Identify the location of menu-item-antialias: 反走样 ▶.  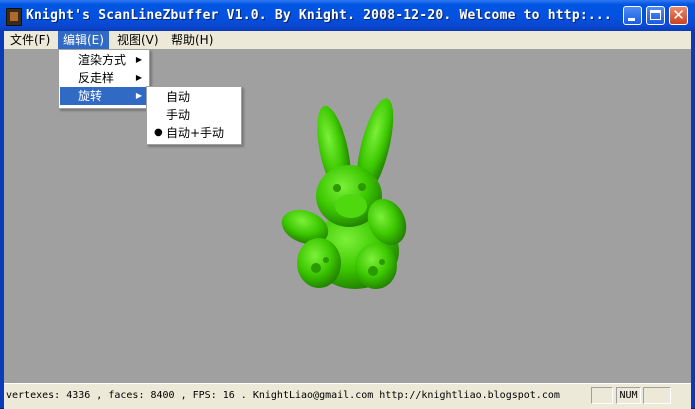
(104, 78).